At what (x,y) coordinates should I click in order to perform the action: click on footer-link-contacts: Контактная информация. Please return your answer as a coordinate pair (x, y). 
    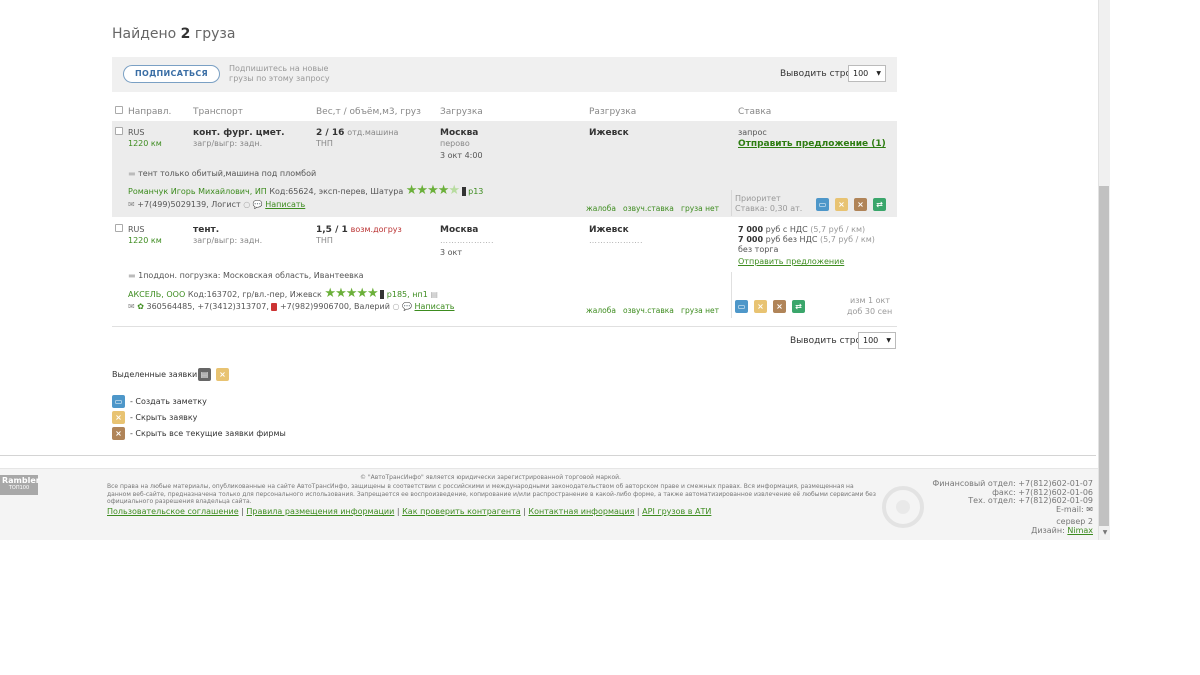
    Looking at the image, I should click on (581, 511).